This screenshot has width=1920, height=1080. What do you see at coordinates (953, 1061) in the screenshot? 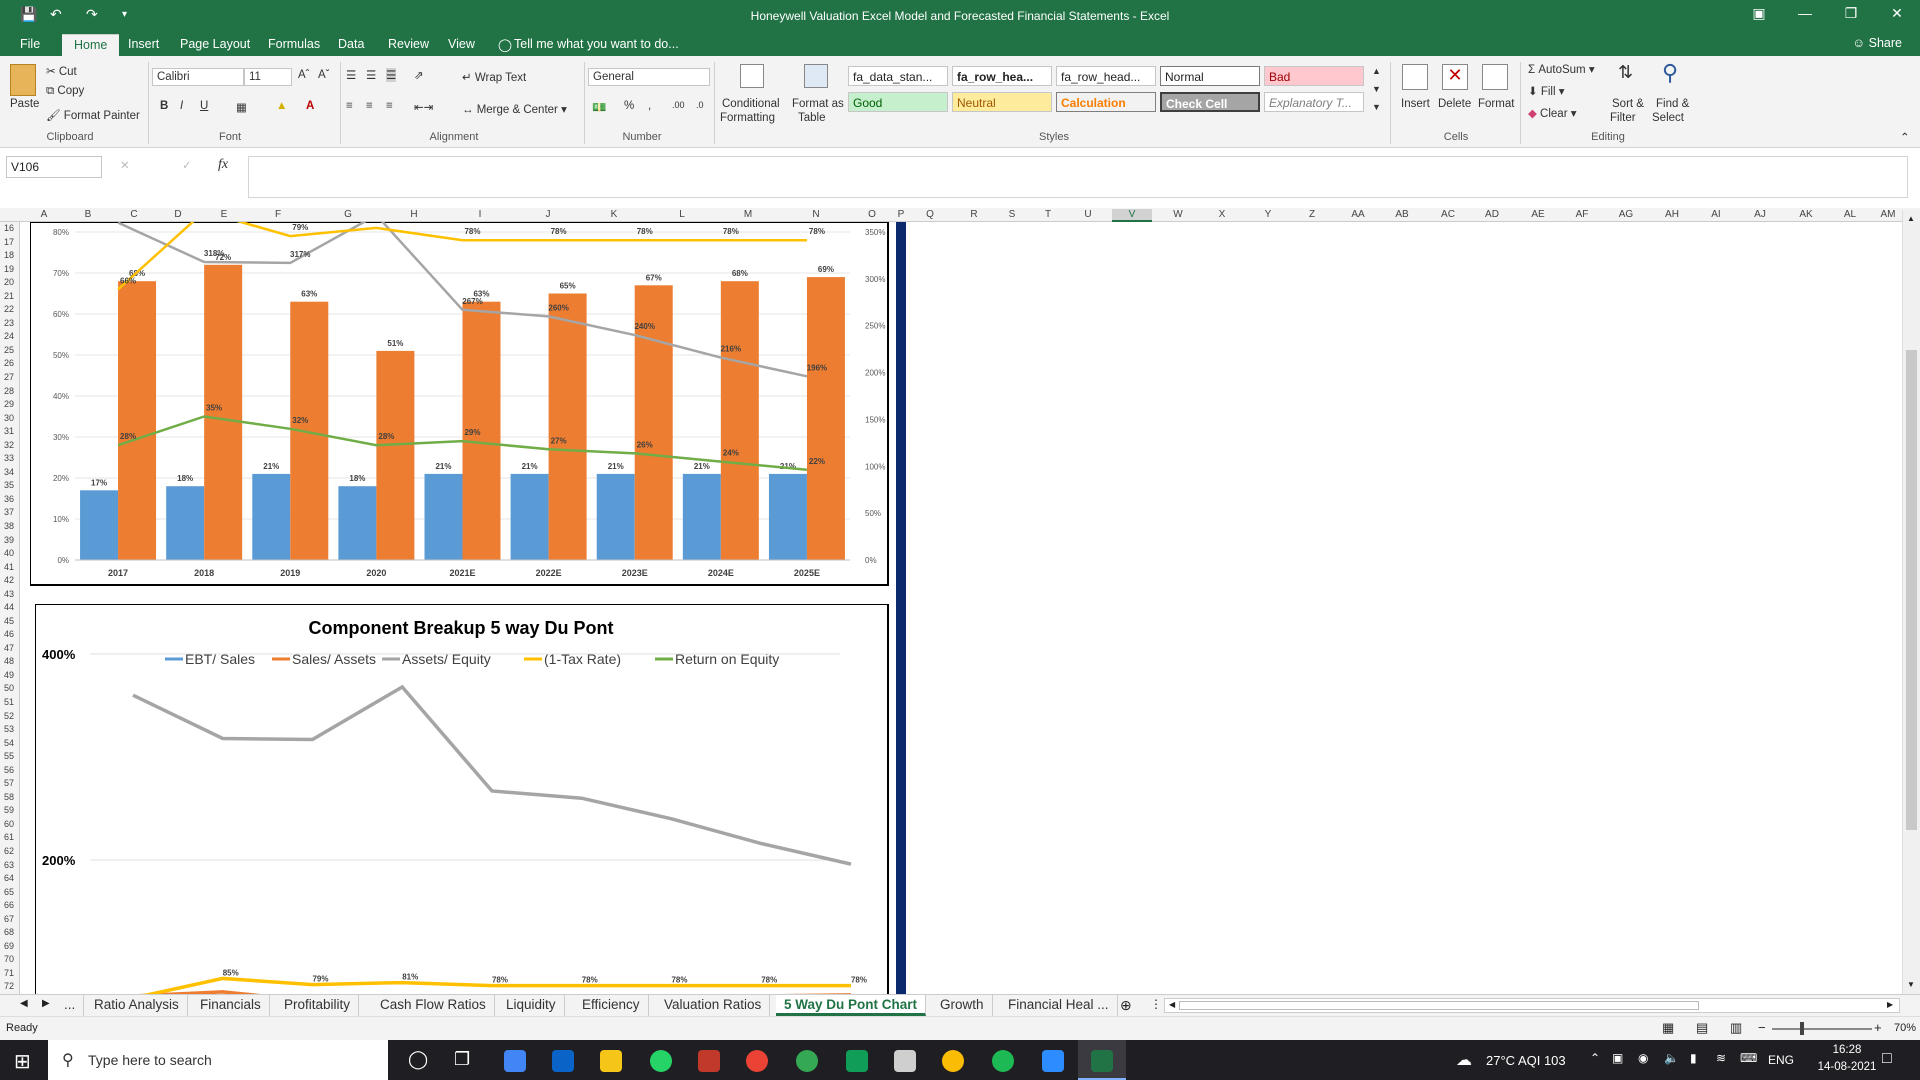
I see `chrome-profile-icon` at bounding box center [953, 1061].